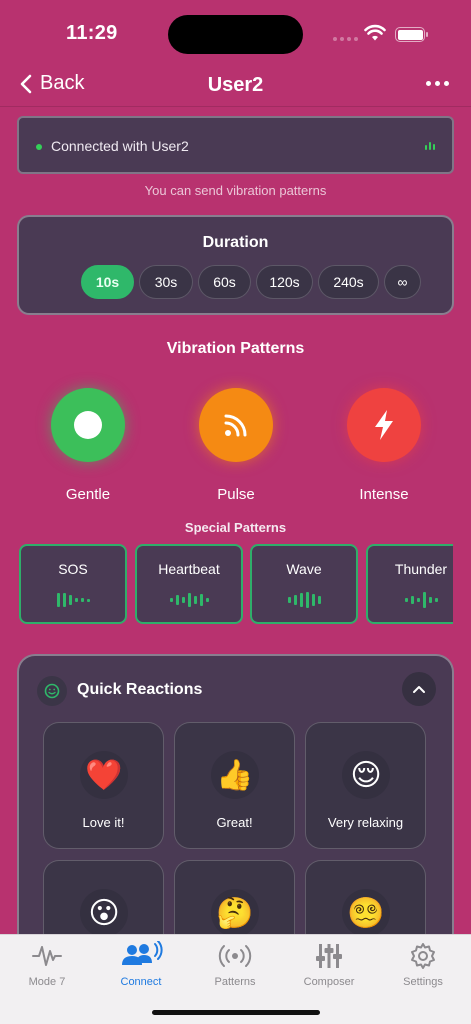  Describe the element at coordinates (235, 982) in the screenshot. I see `tab-label: Patterns` at that location.